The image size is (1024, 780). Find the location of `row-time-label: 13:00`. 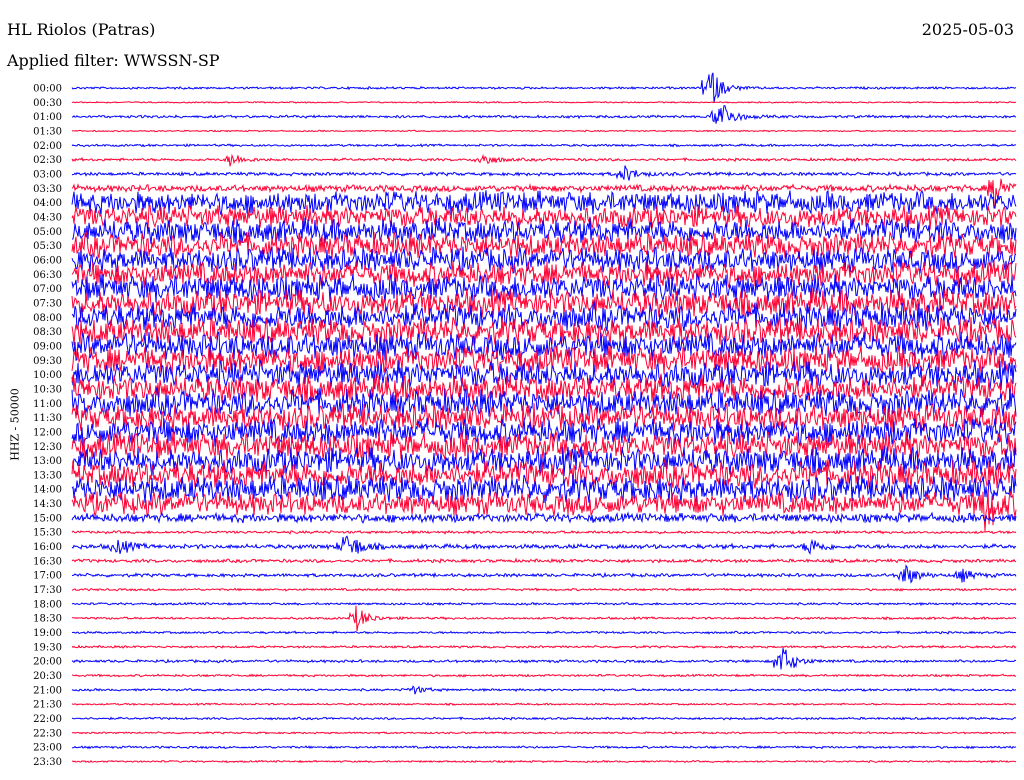

row-time-label: 13:00 is located at coordinates (47, 461).